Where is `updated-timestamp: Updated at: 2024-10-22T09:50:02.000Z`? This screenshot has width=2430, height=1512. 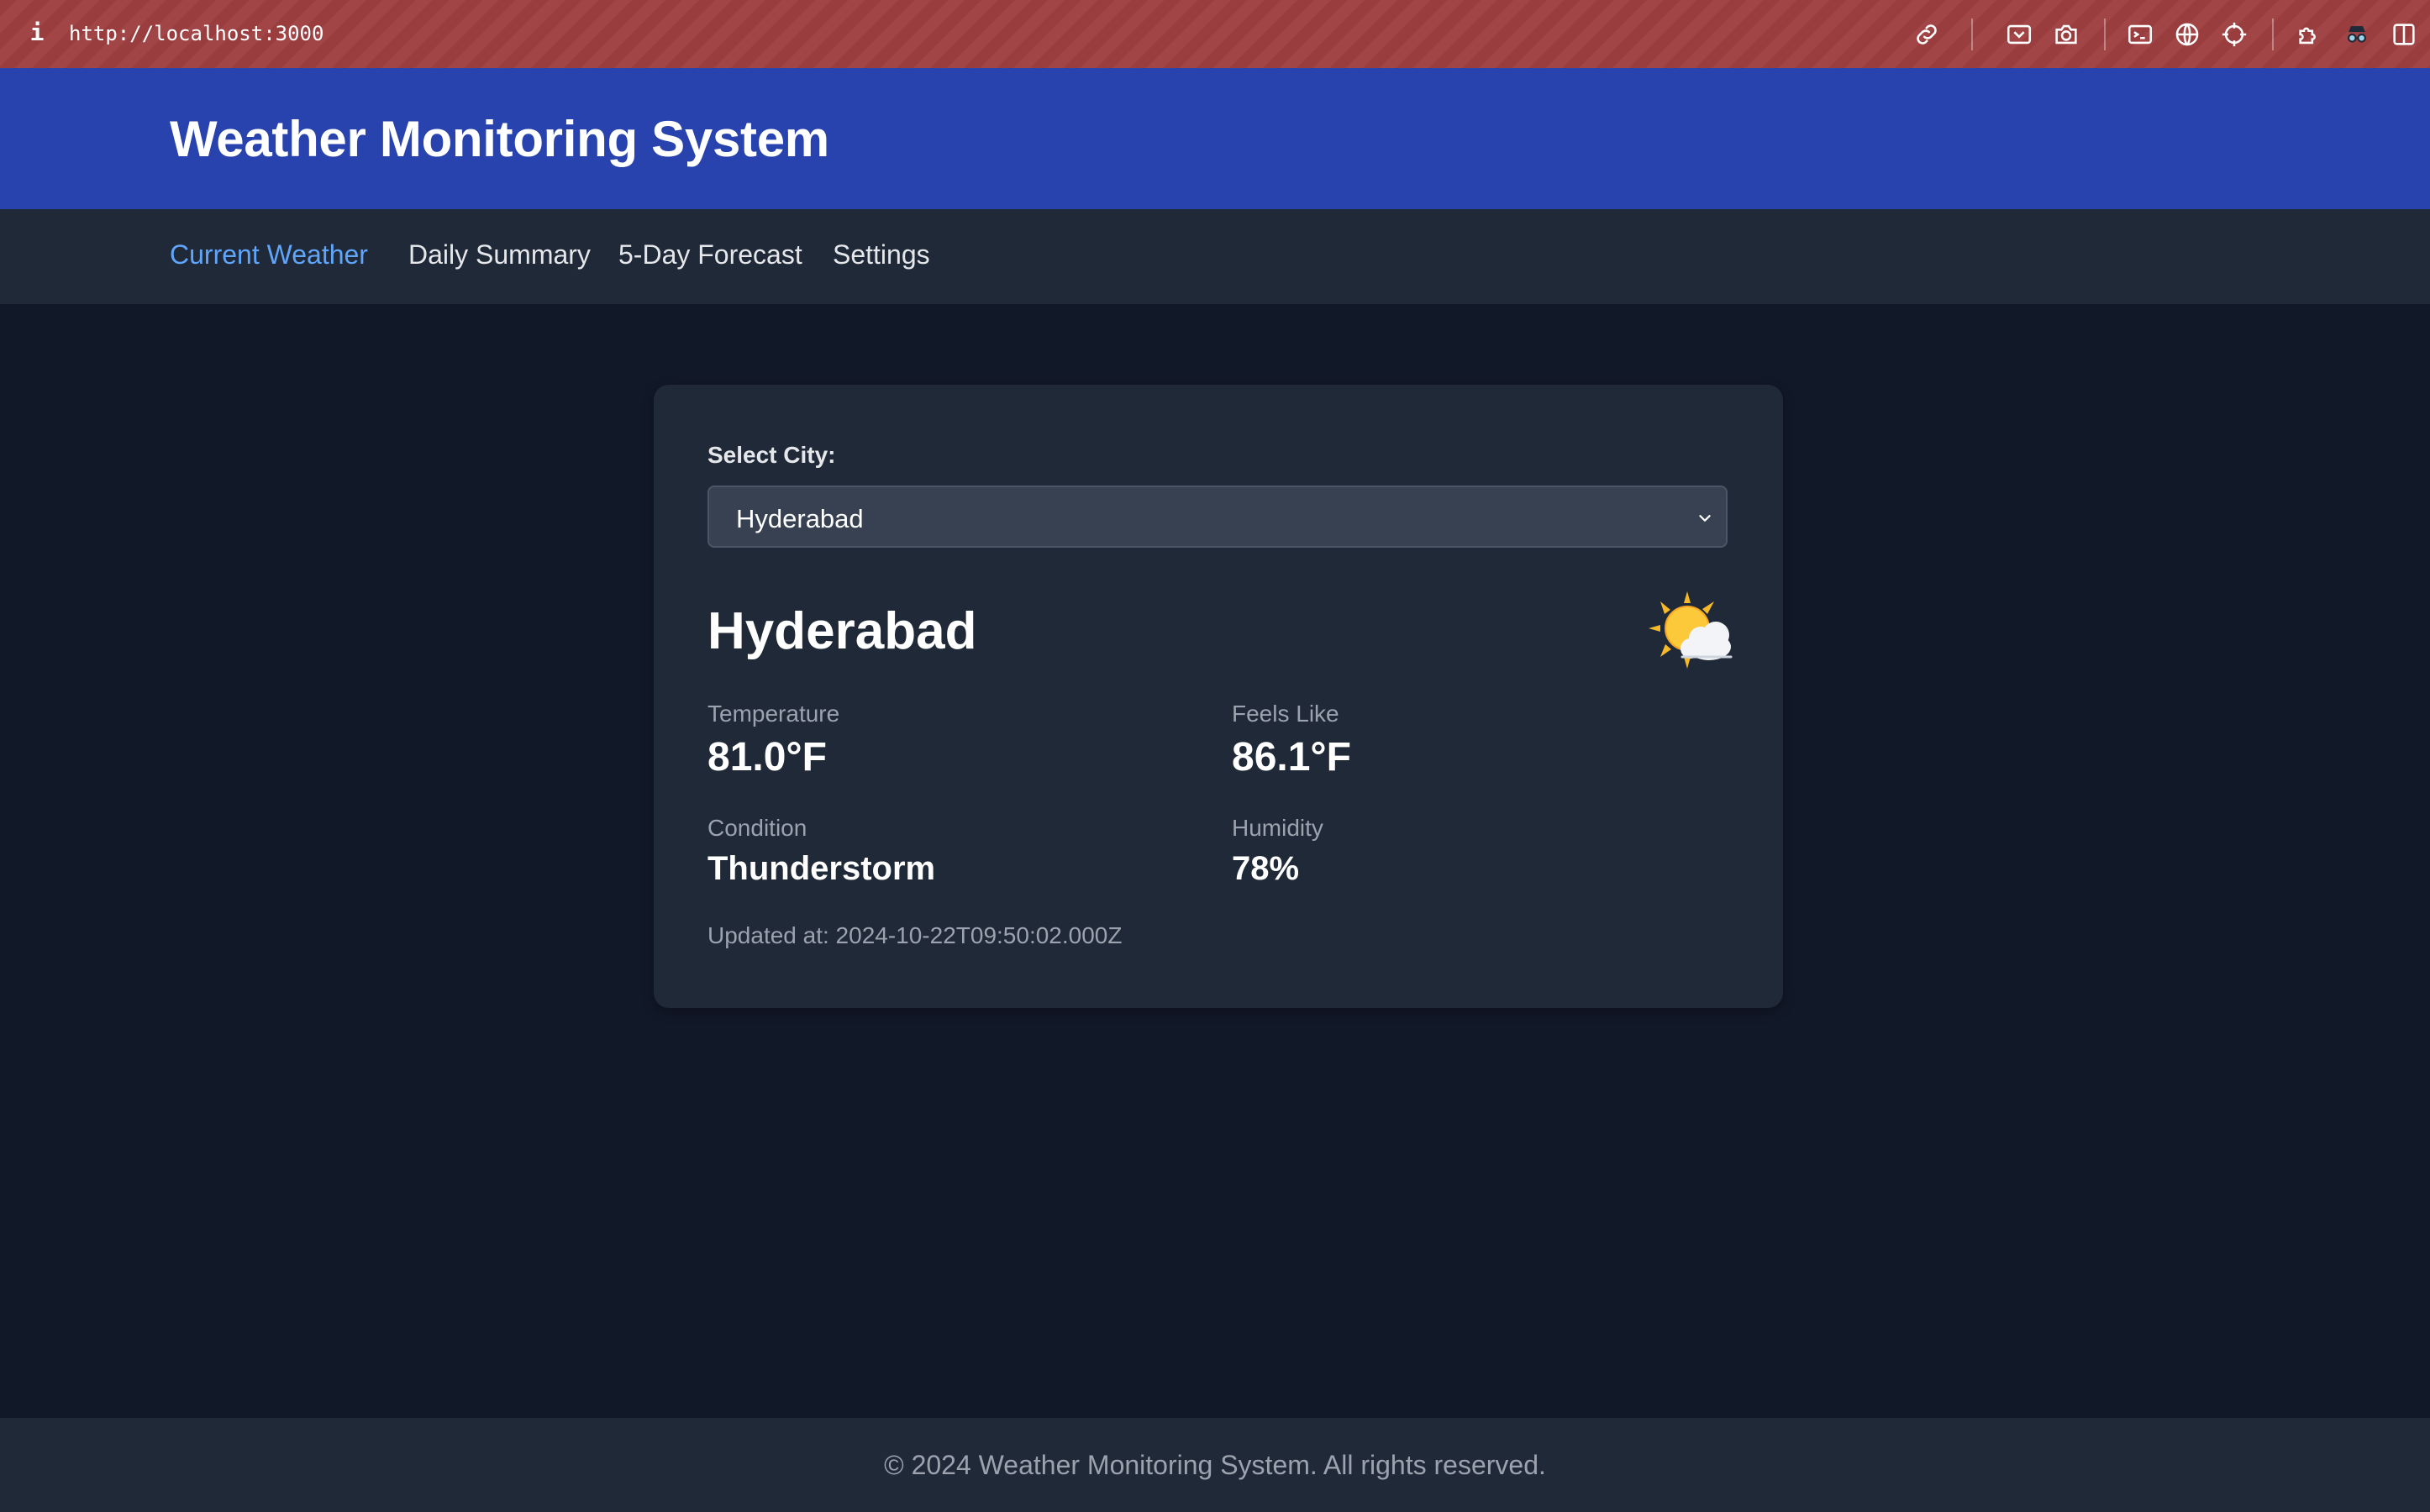 updated-timestamp: Updated at: 2024-10-22T09:50:02.000Z is located at coordinates (915, 935).